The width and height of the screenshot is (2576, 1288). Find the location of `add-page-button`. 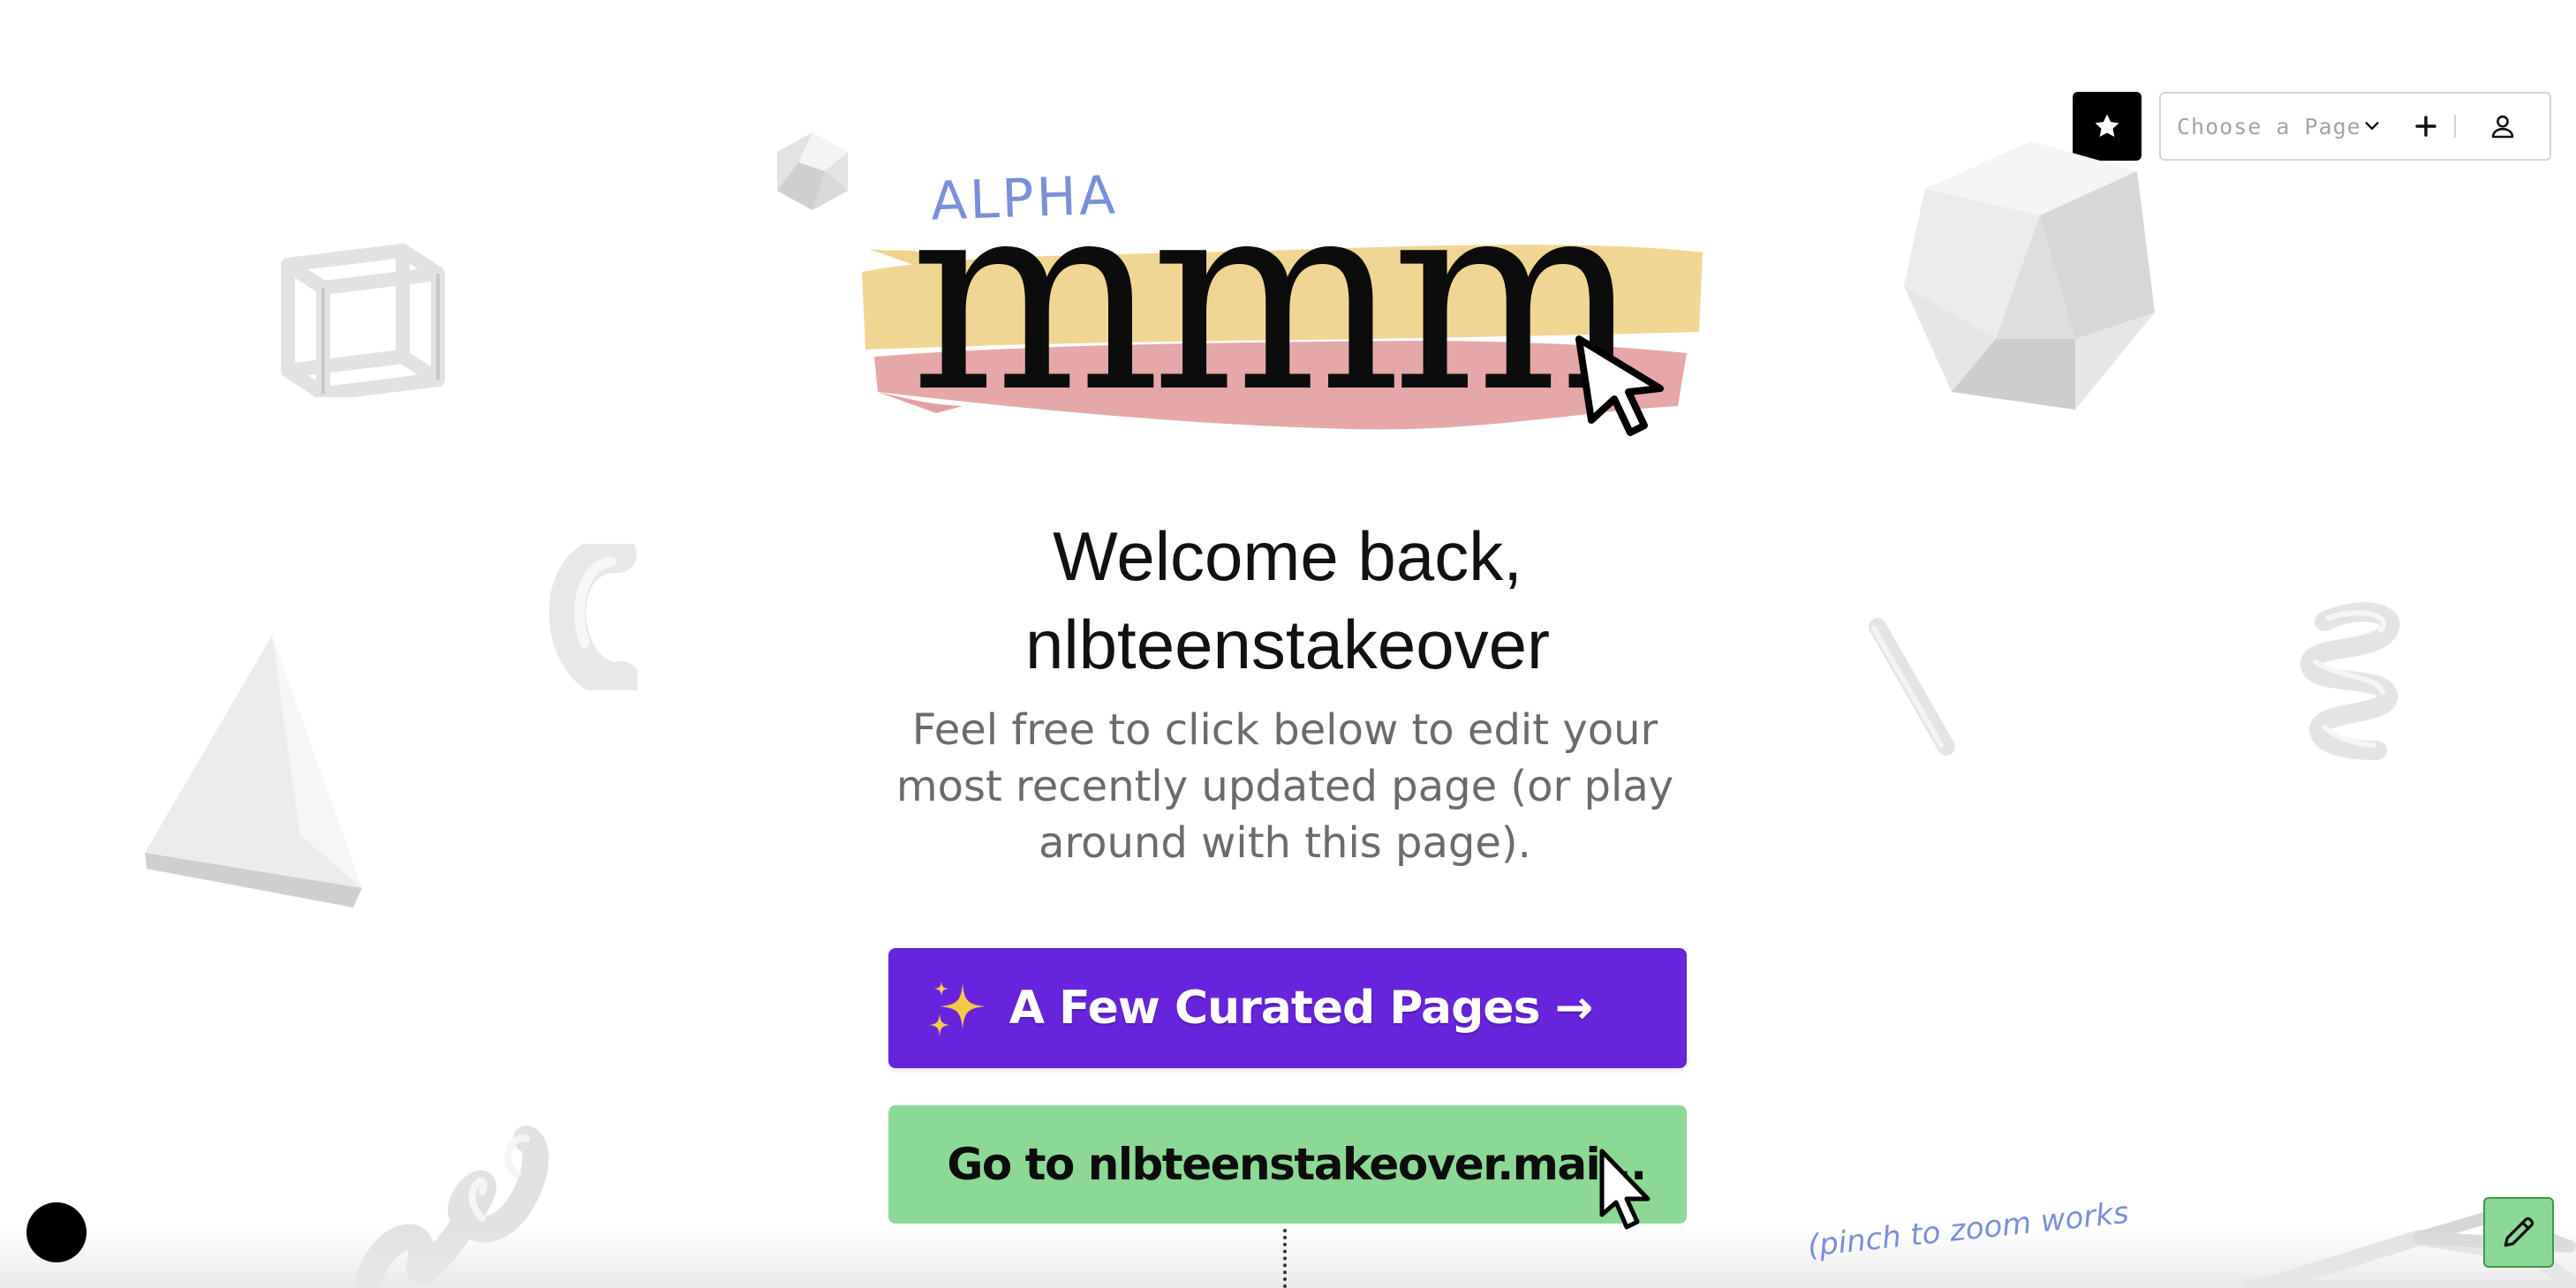

add-page-button is located at coordinates (2426, 127).